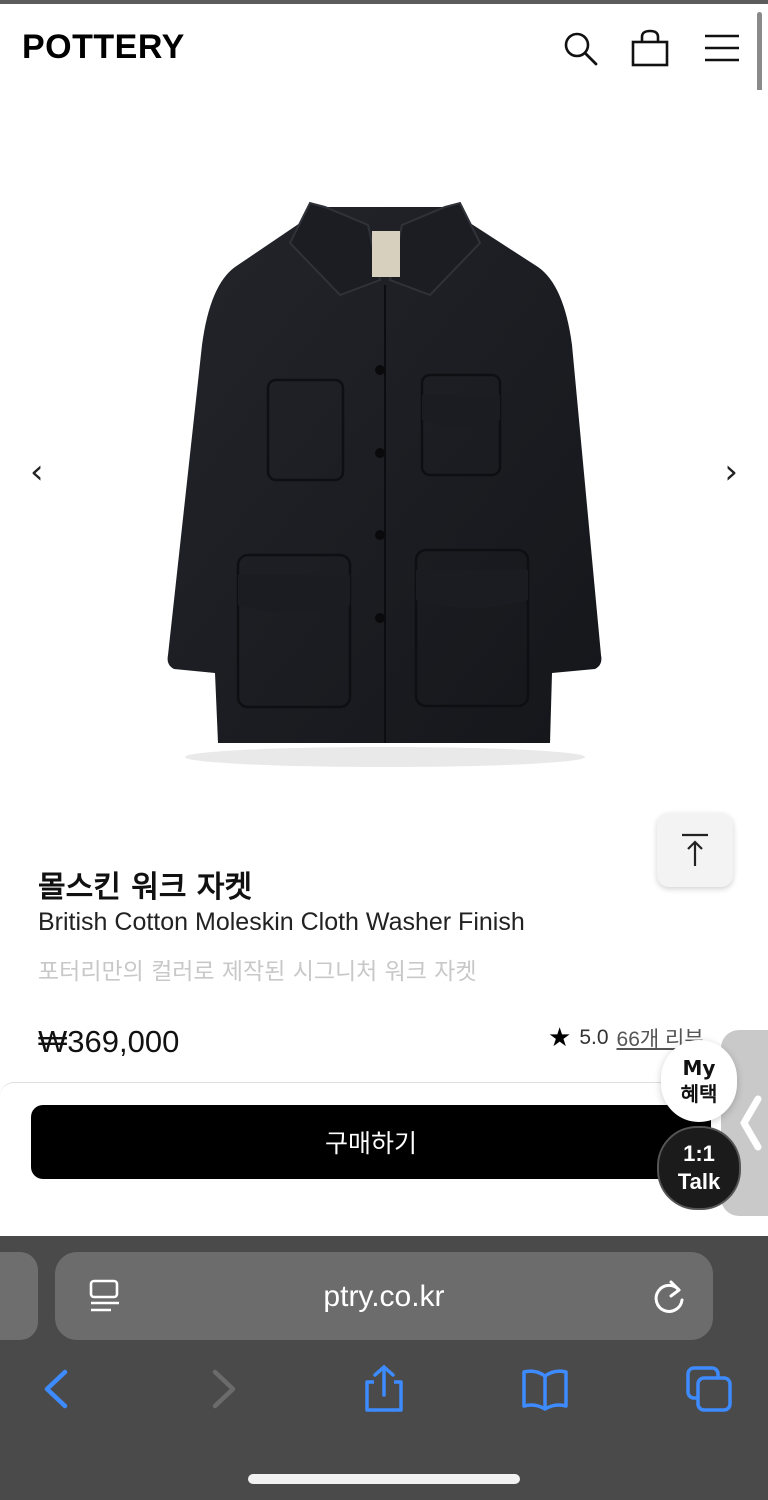 The height and width of the screenshot is (1500, 768). Describe the element at coordinates (145, 887) in the screenshot. I see `product-title: 몰스킨 워크 자켓` at that location.